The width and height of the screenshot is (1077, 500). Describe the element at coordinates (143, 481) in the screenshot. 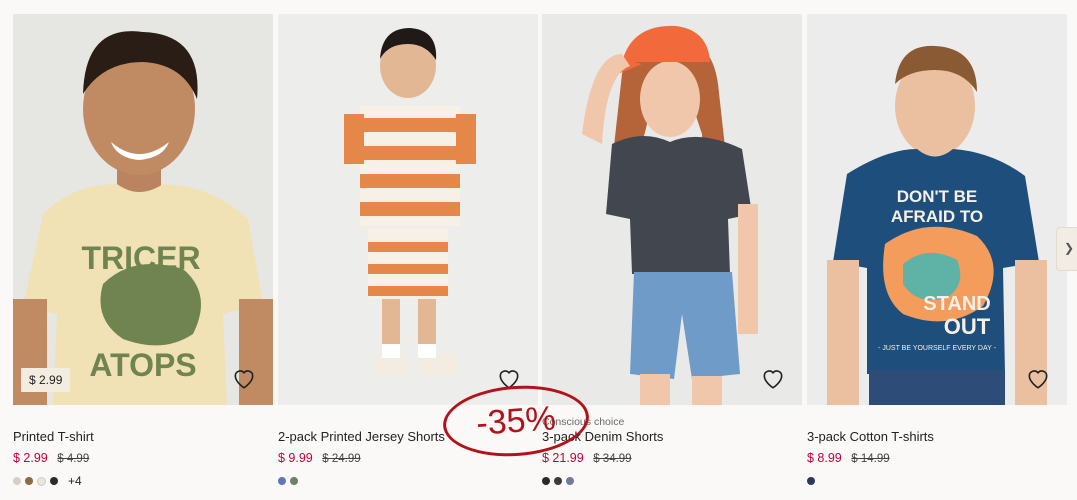

I see `color-swatches: +4` at that location.